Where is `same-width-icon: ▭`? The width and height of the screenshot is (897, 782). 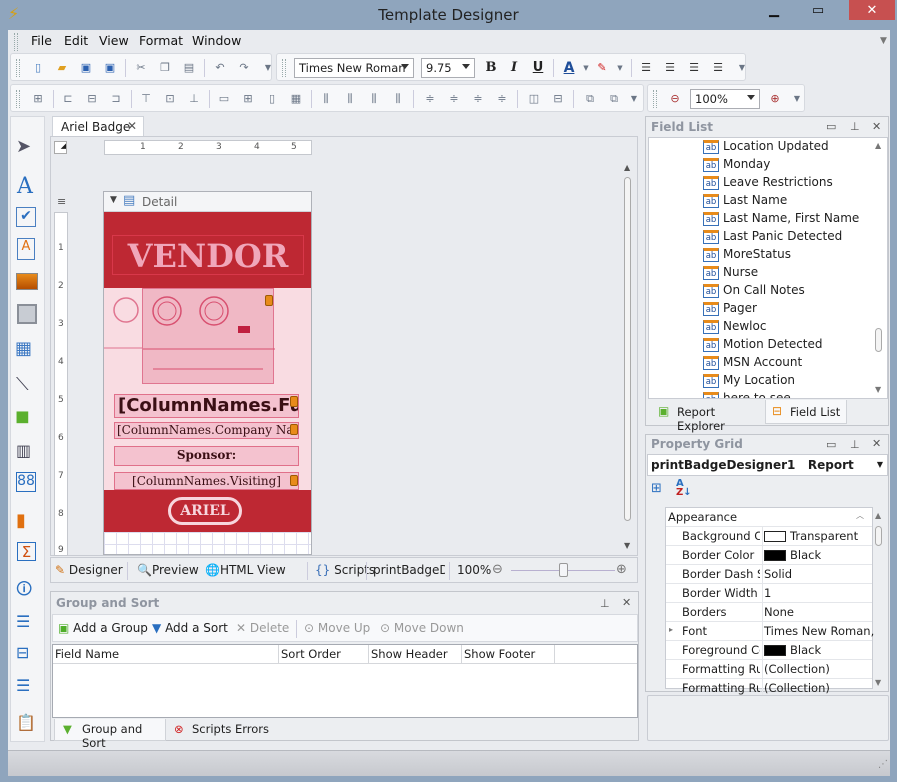 same-width-icon: ▭ is located at coordinates (224, 99).